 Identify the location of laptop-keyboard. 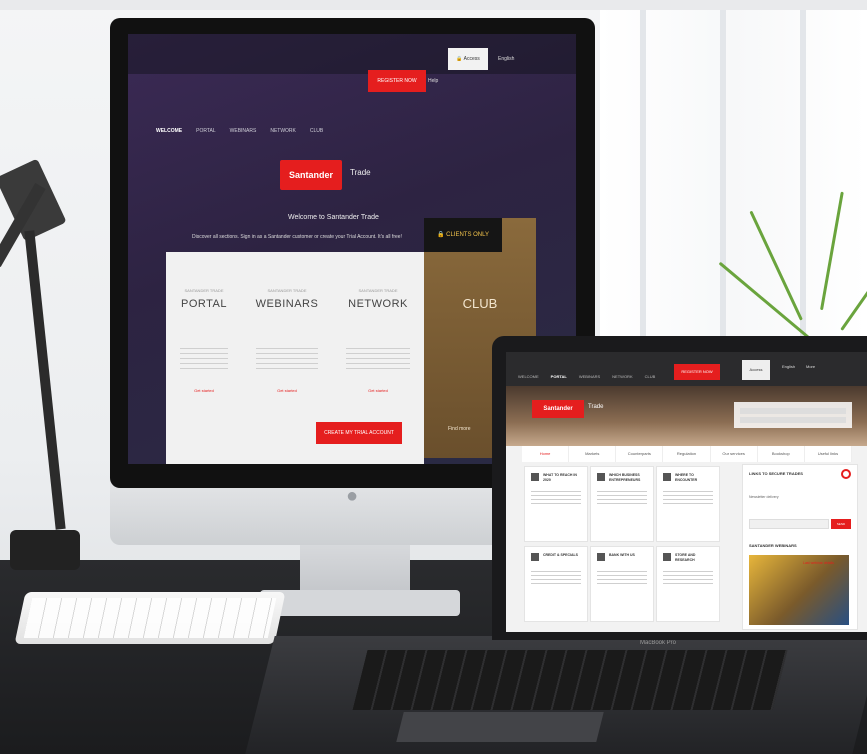
(570, 680).